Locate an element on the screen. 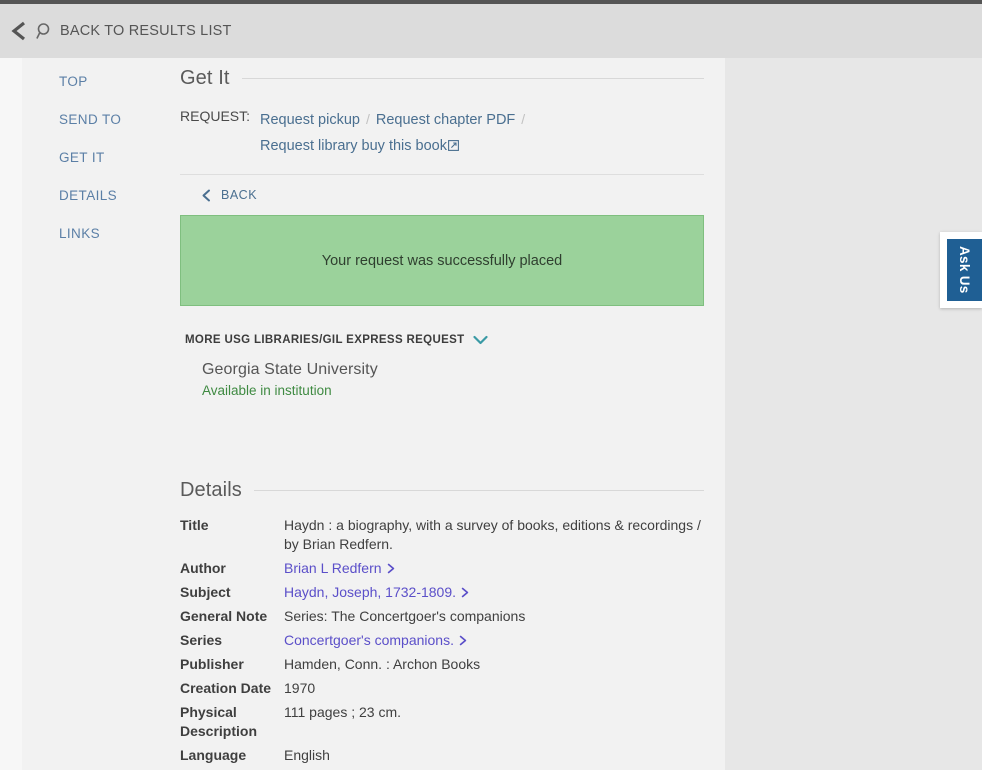 The image size is (982, 770). subject-link: Haydn, Joseph, 1732-1809. is located at coordinates (370, 592).